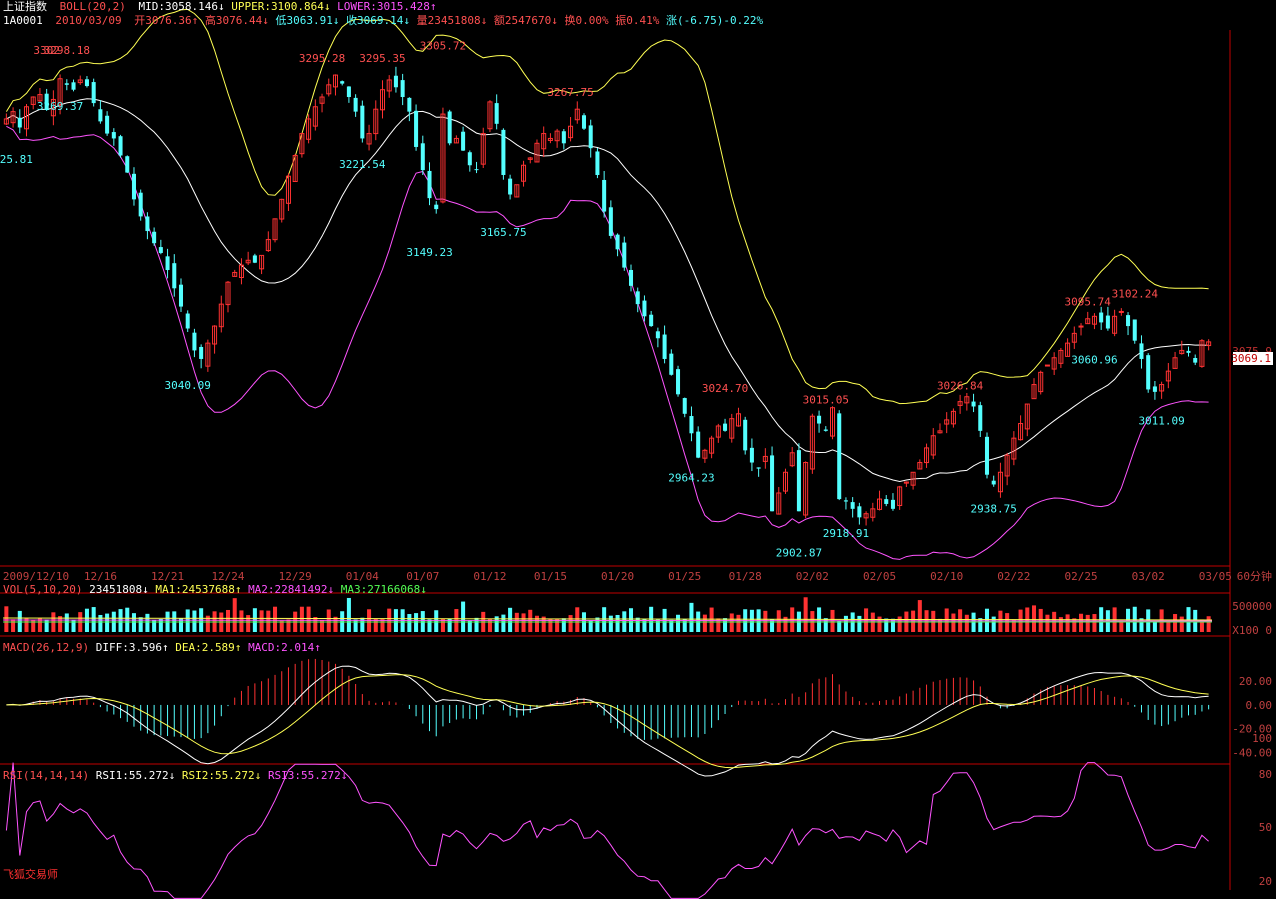 The height and width of the screenshot is (899, 1276). I want to click on code: 1A0001, so click(23, 20).